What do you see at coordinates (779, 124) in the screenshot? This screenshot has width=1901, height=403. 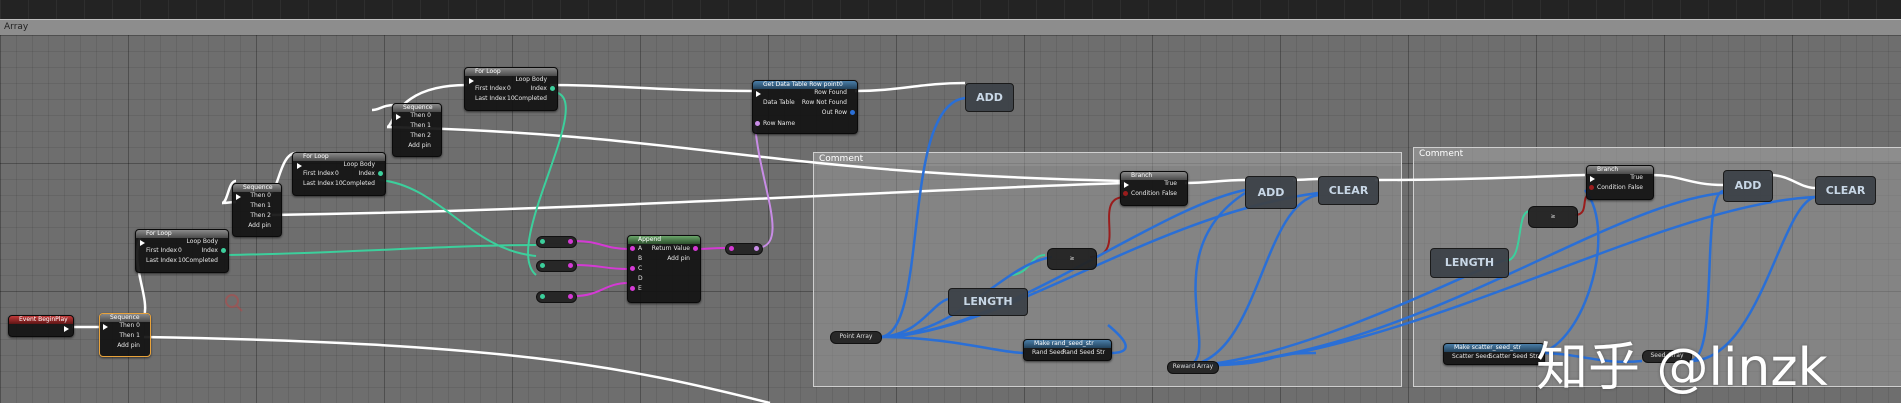 I see `row-name-pin: Row Name` at bounding box center [779, 124].